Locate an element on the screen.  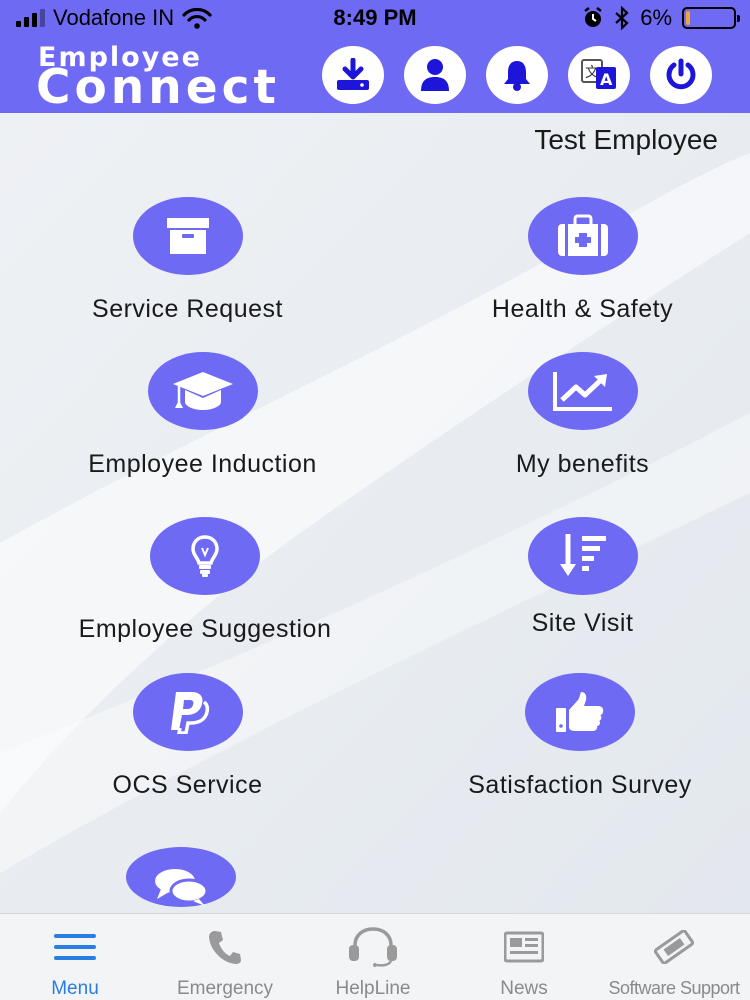
archive-box-icon is located at coordinates (187, 236).